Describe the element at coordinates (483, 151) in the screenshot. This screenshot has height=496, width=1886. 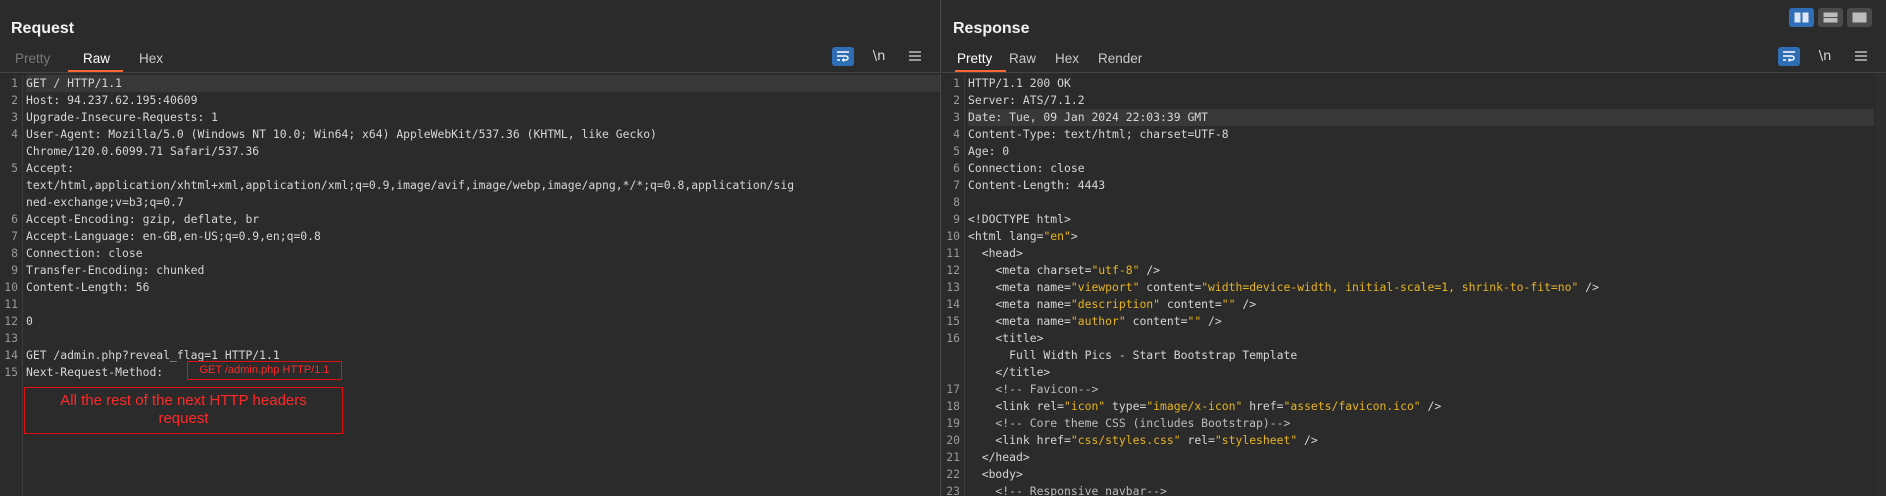
I see `code-line: Chrome/120.0.6099.71 Safari/537.36` at that location.